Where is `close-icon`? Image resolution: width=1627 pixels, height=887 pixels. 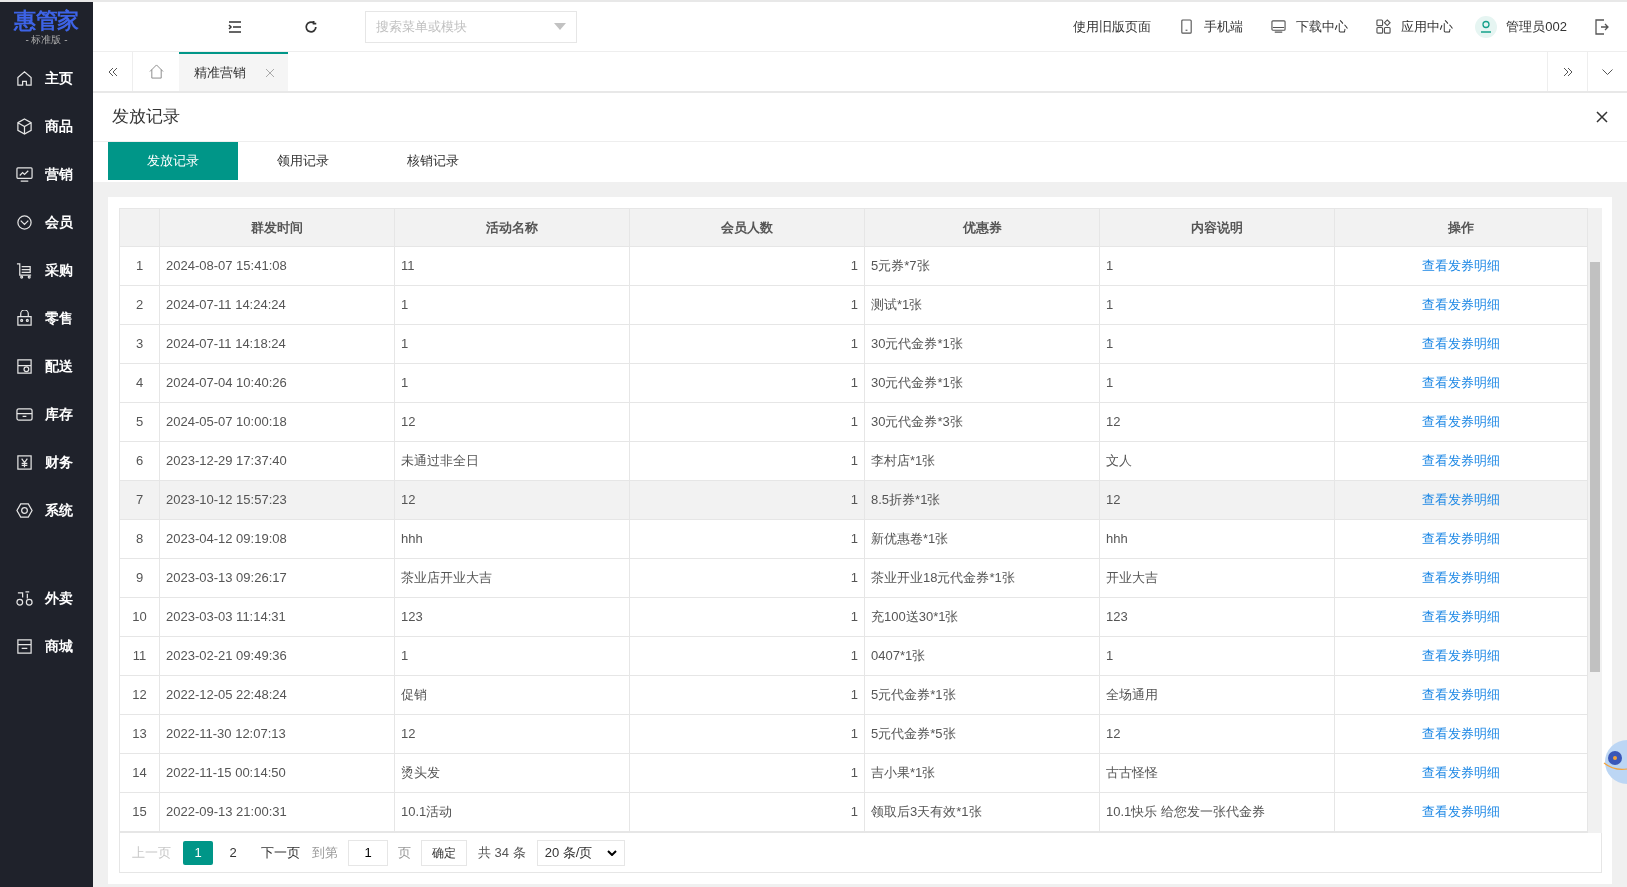
close-icon is located at coordinates (1602, 117).